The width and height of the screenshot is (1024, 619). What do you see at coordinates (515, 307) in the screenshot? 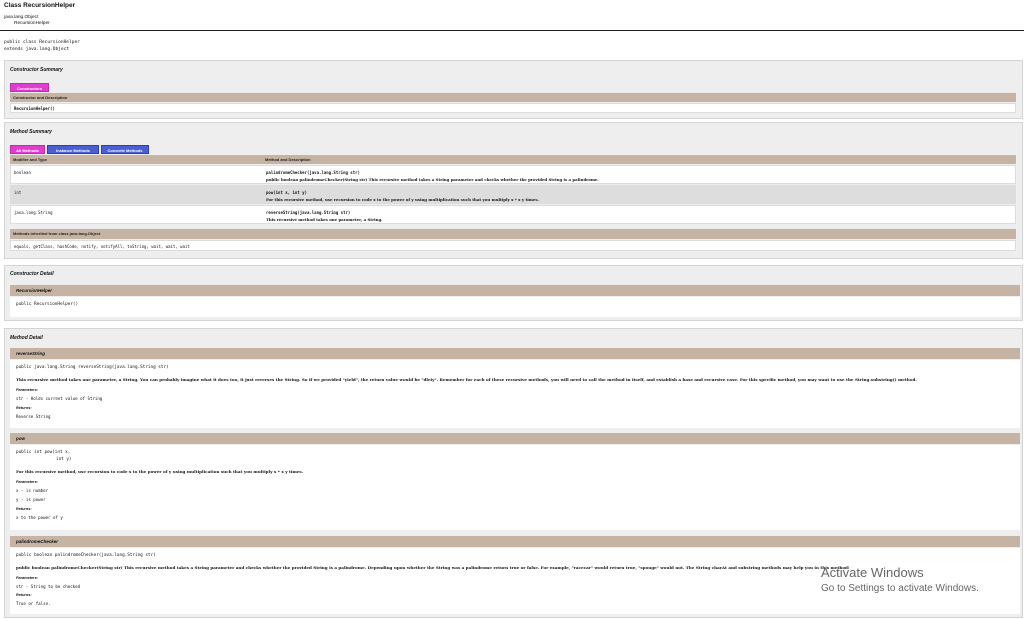
I see `constructor-detail-body: public RecursionHelper()` at bounding box center [515, 307].